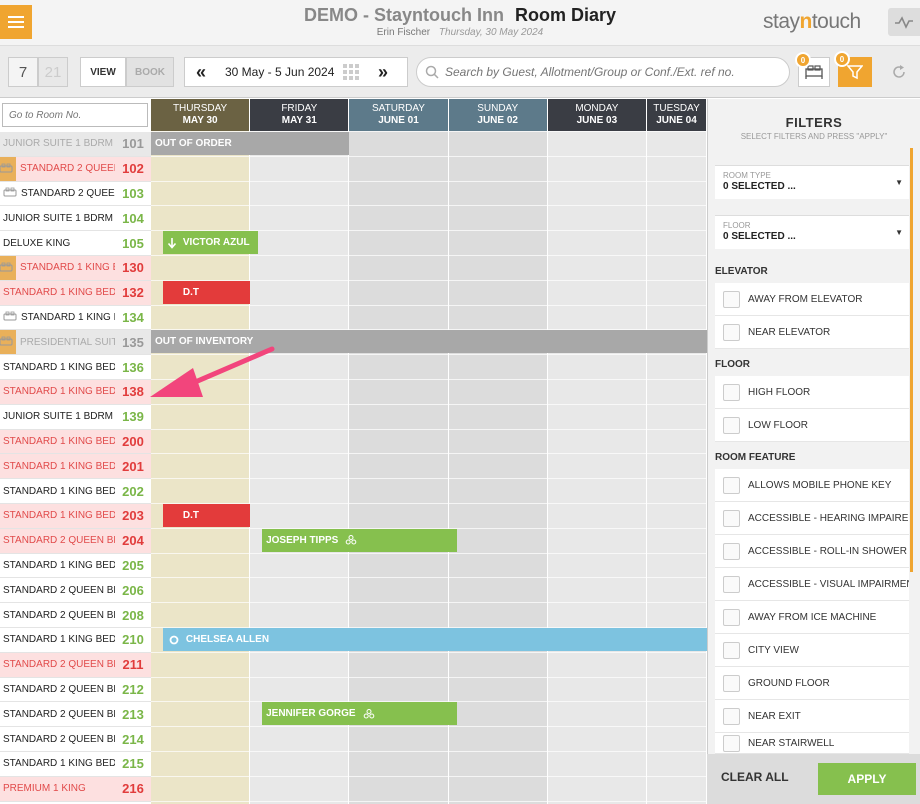  Describe the element at coordinates (359, 540) in the screenshot. I see `reservation-bar: JOSEPH TIPPS` at that location.